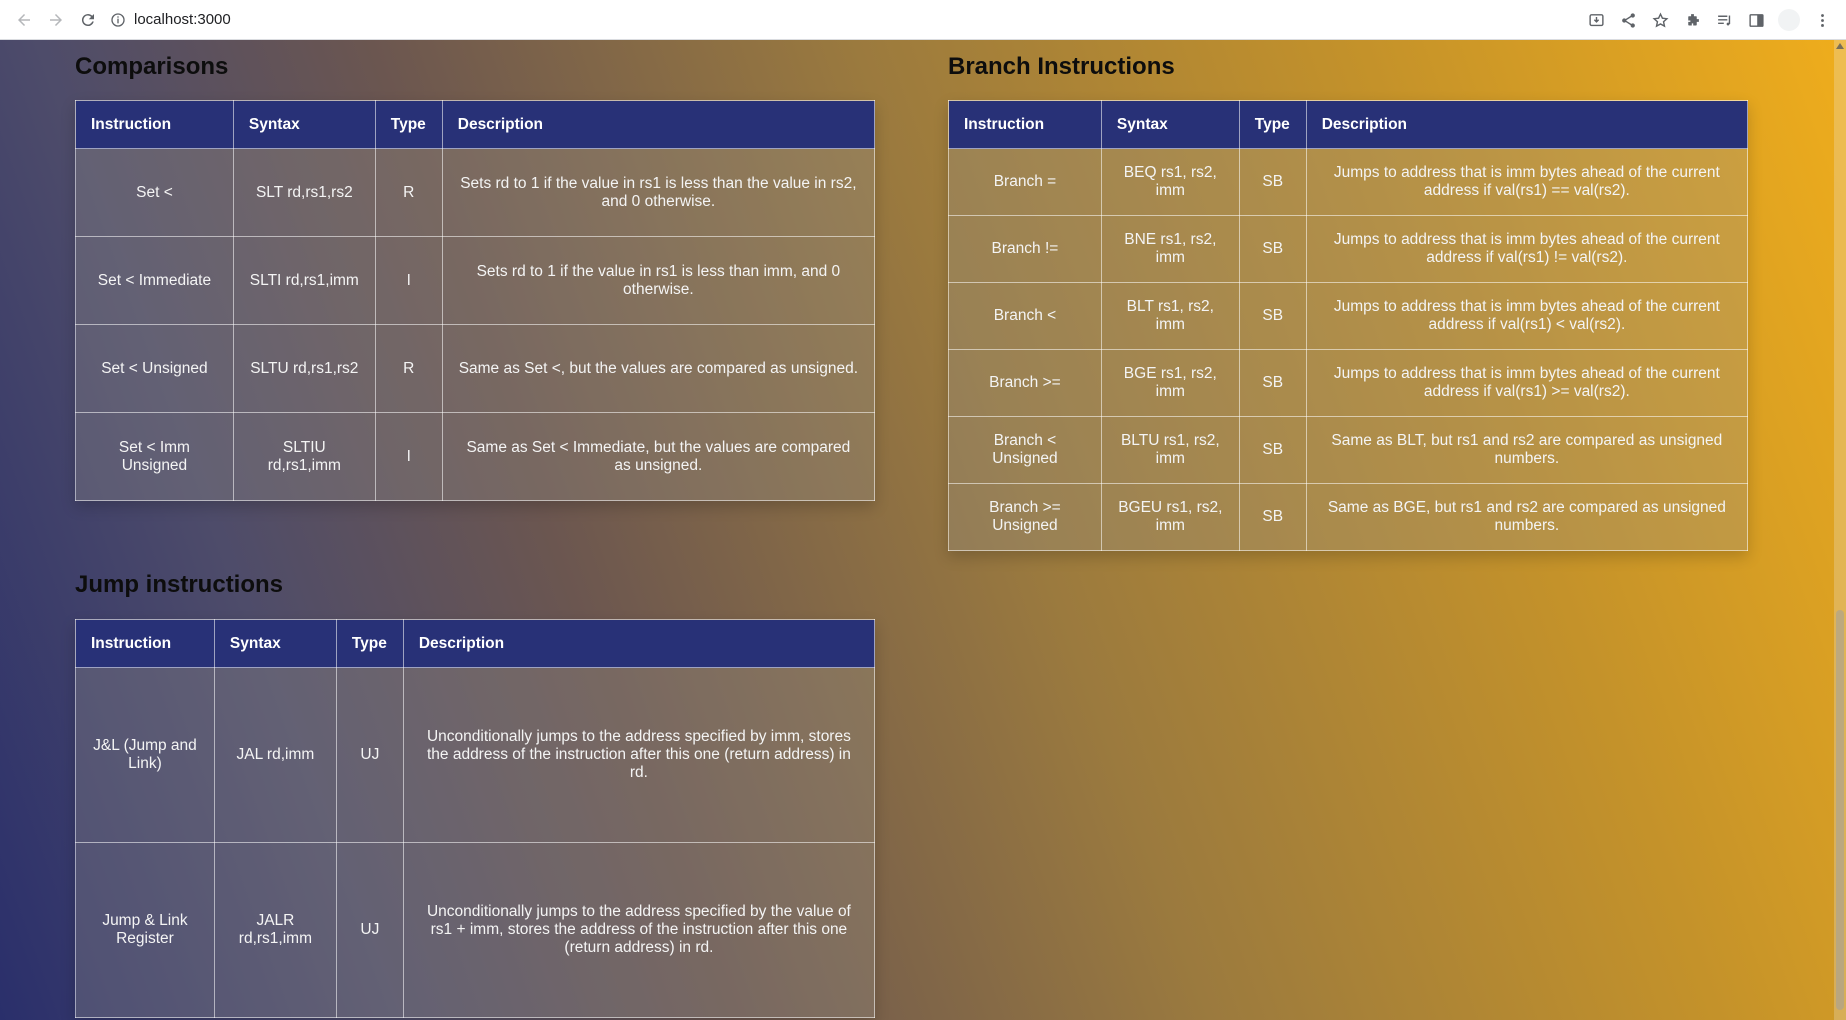 The width and height of the screenshot is (1846, 1020). I want to click on cell-syntax: BEQ rs1, rs2, imm, so click(1170, 182).